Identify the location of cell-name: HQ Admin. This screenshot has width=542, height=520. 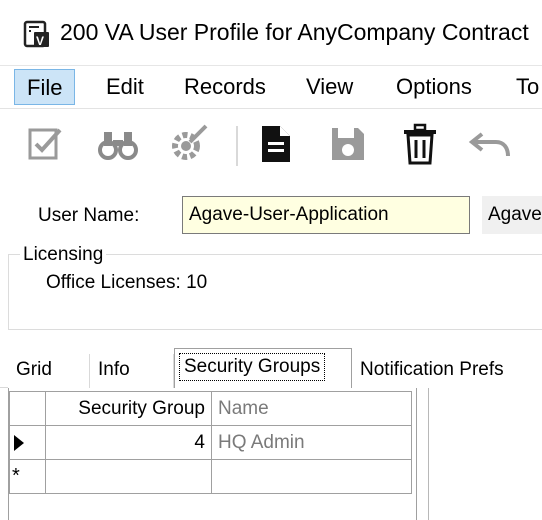
(311, 442).